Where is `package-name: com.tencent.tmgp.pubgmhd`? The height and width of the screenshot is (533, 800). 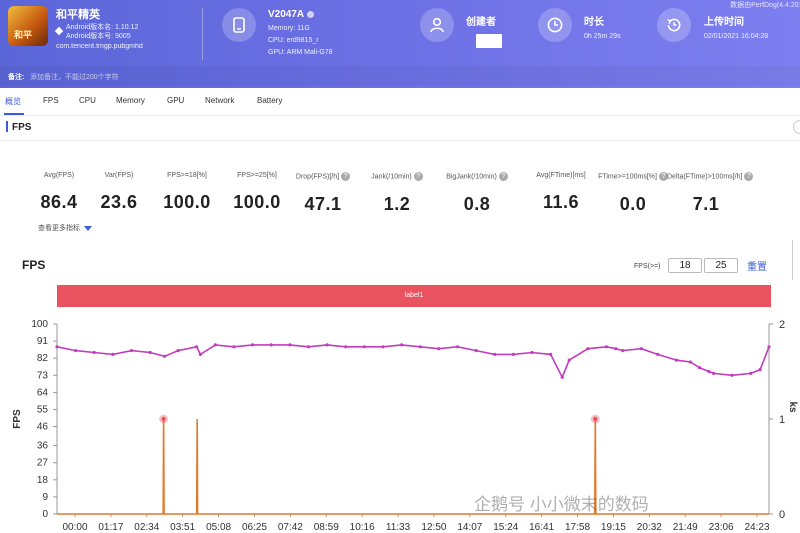
package-name: com.tencent.tmgp.pubgmhd is located at coordinates (99, 46).